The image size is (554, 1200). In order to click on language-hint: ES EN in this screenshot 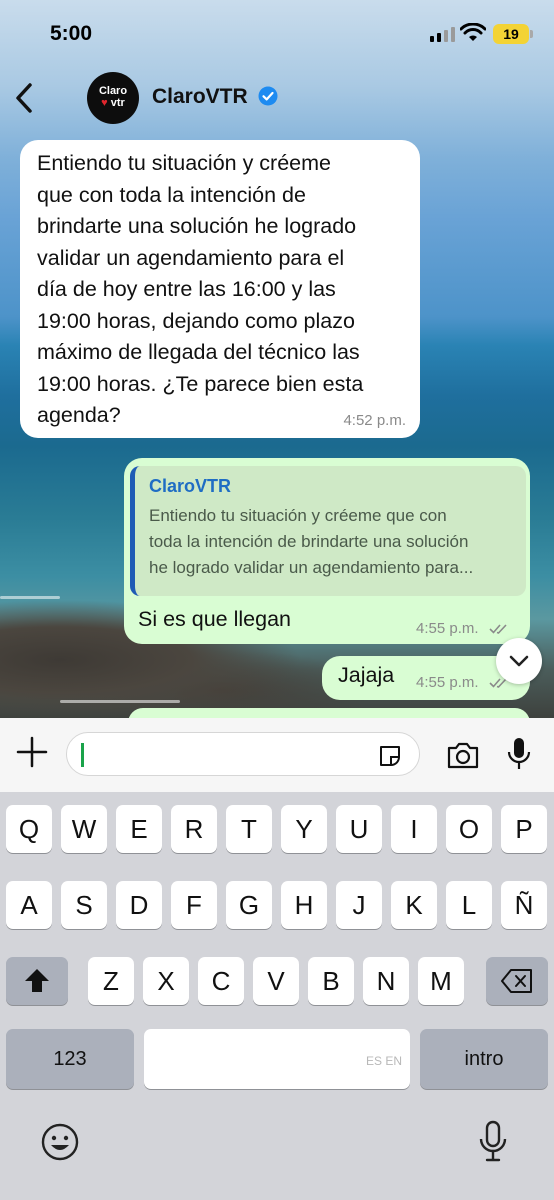, I will do `click(383, 1061)`.